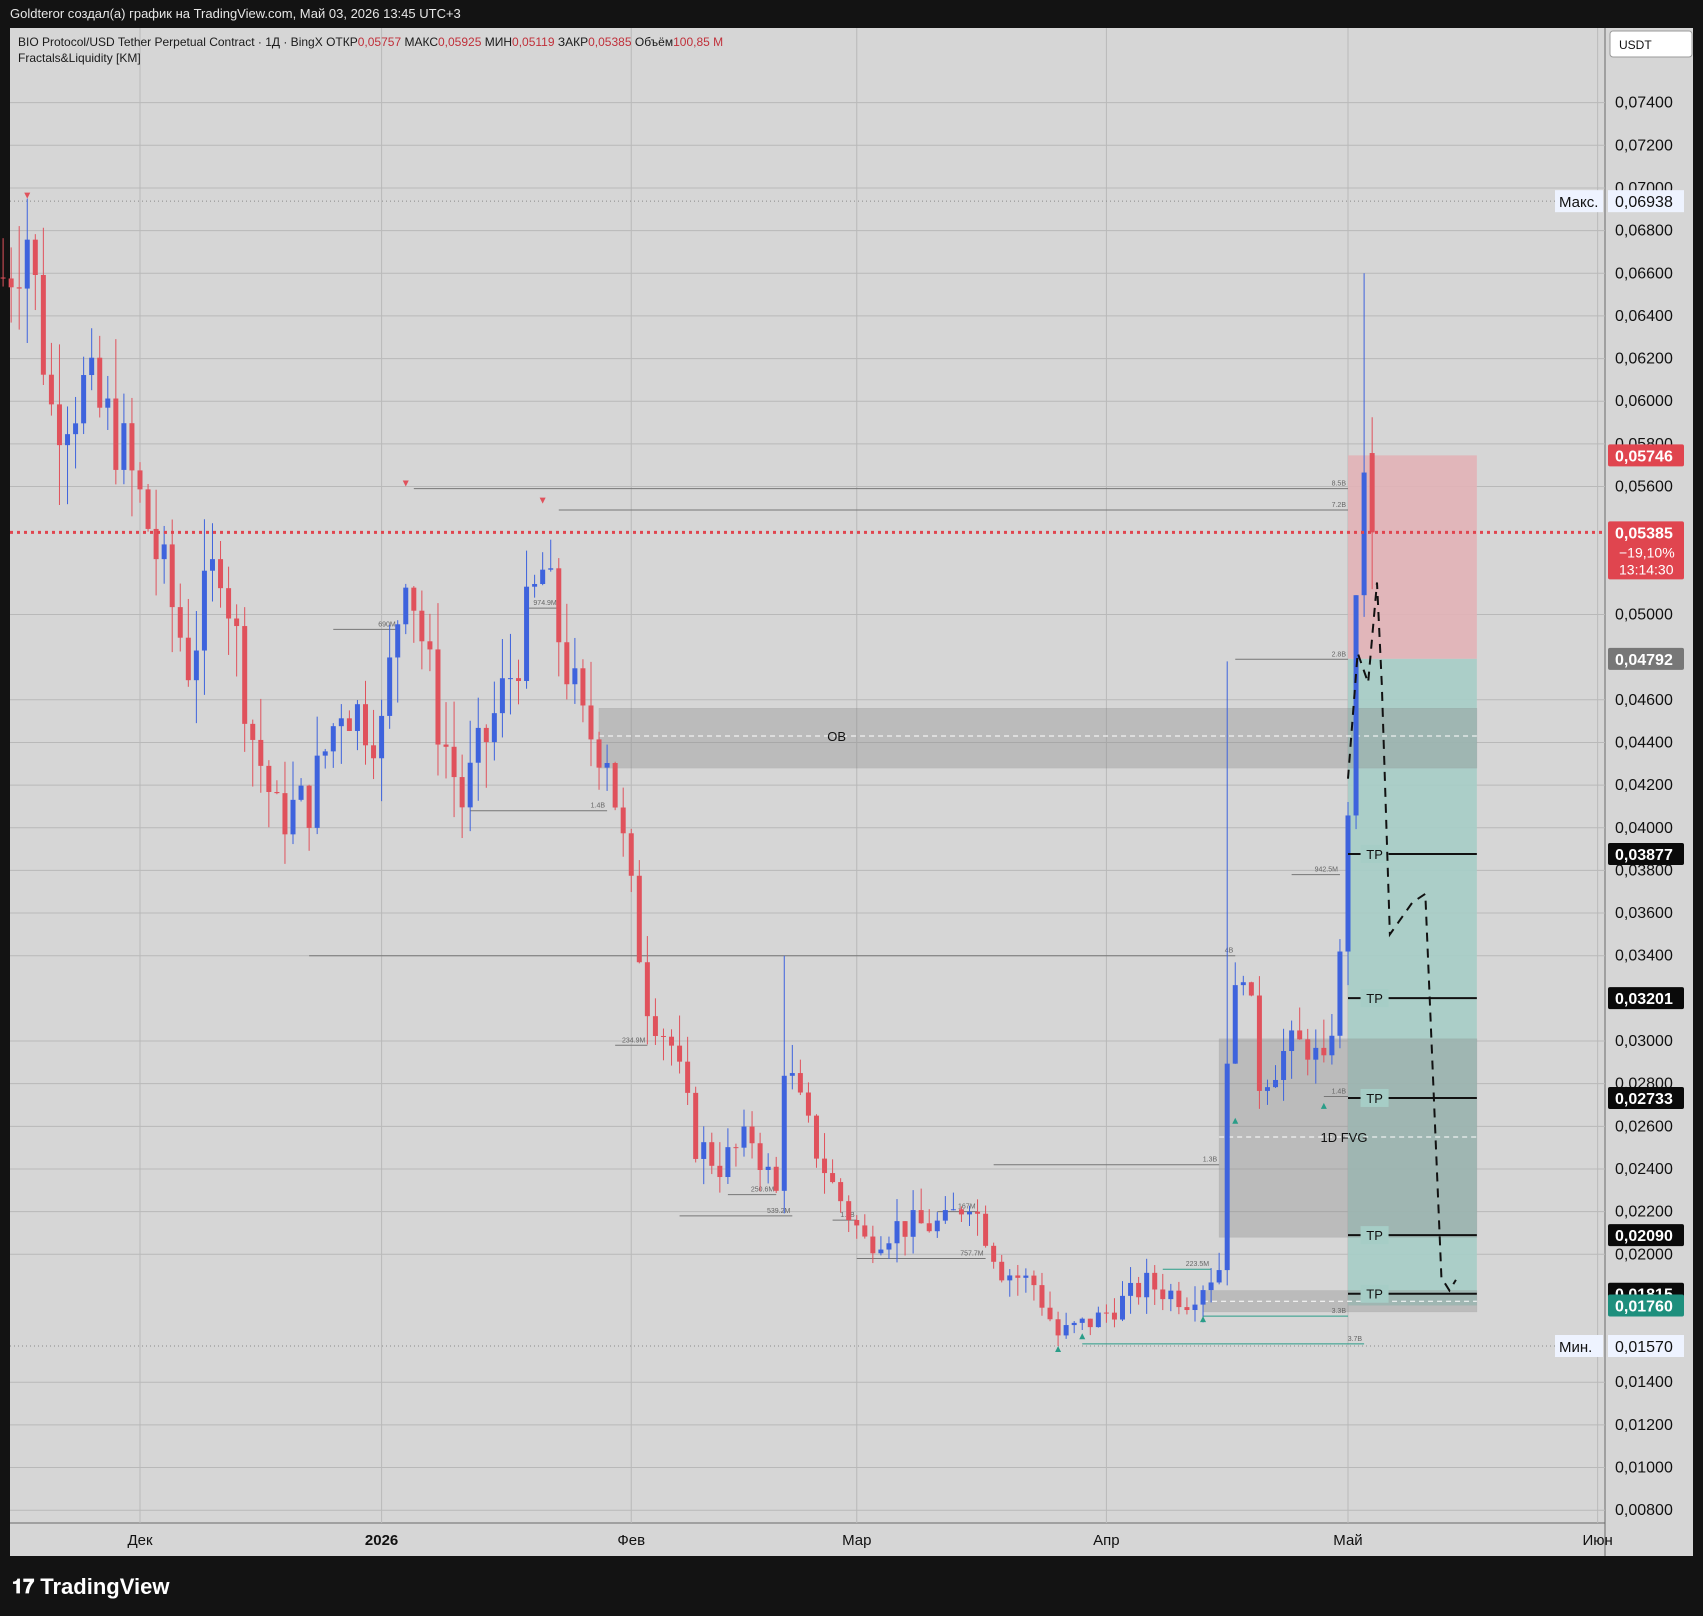  Describe the element at coordinates (1106, 1540) in the screenshot. I see `time-tick-label: Апр` at that location.